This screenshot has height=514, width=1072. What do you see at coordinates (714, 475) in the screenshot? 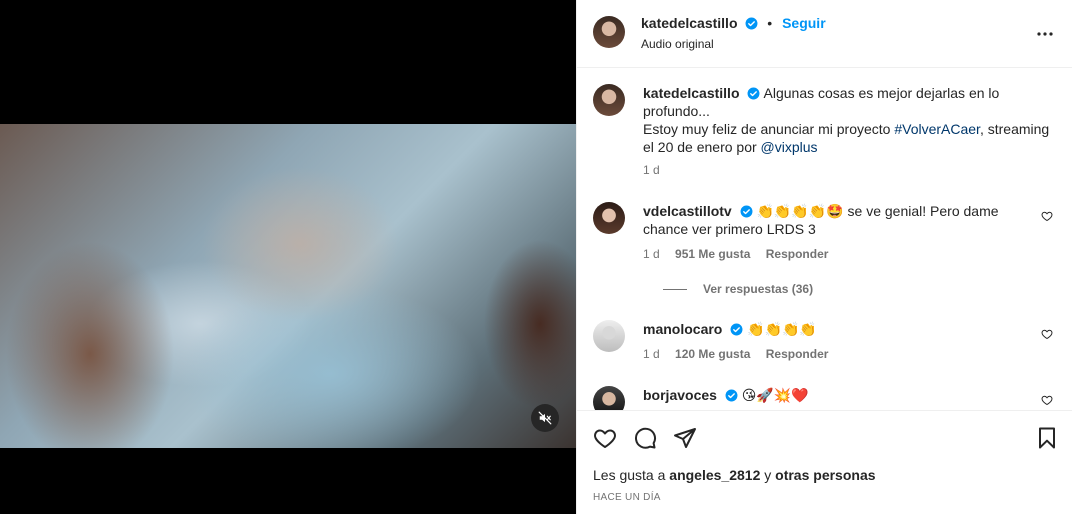
I see `likes-user-link: angeles_2812` at bounding box center [714, 475].